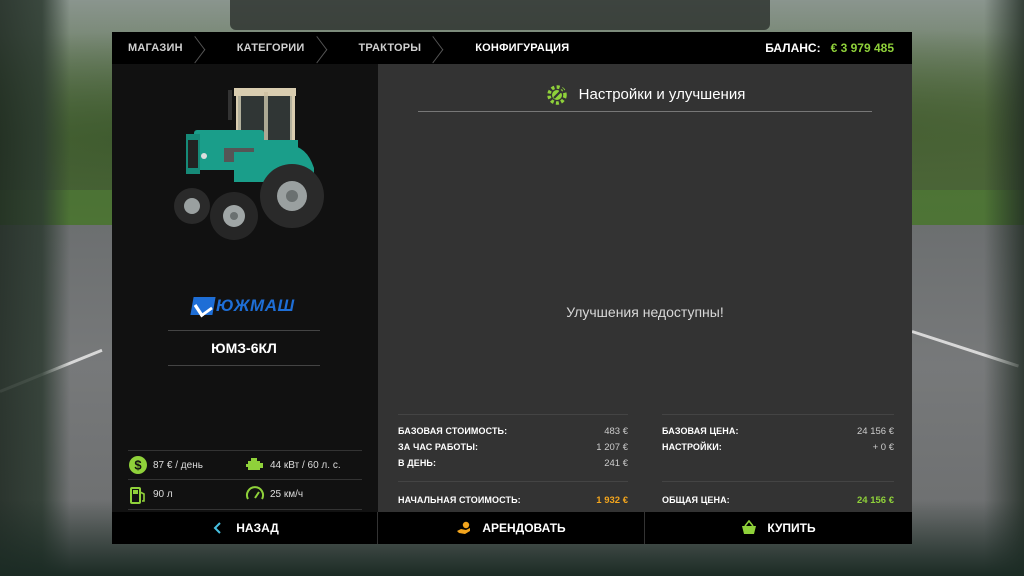 This screenshot has width=1024, height=576. I want to click on brand-name: ЮЖМАШ, so click(255, 305).